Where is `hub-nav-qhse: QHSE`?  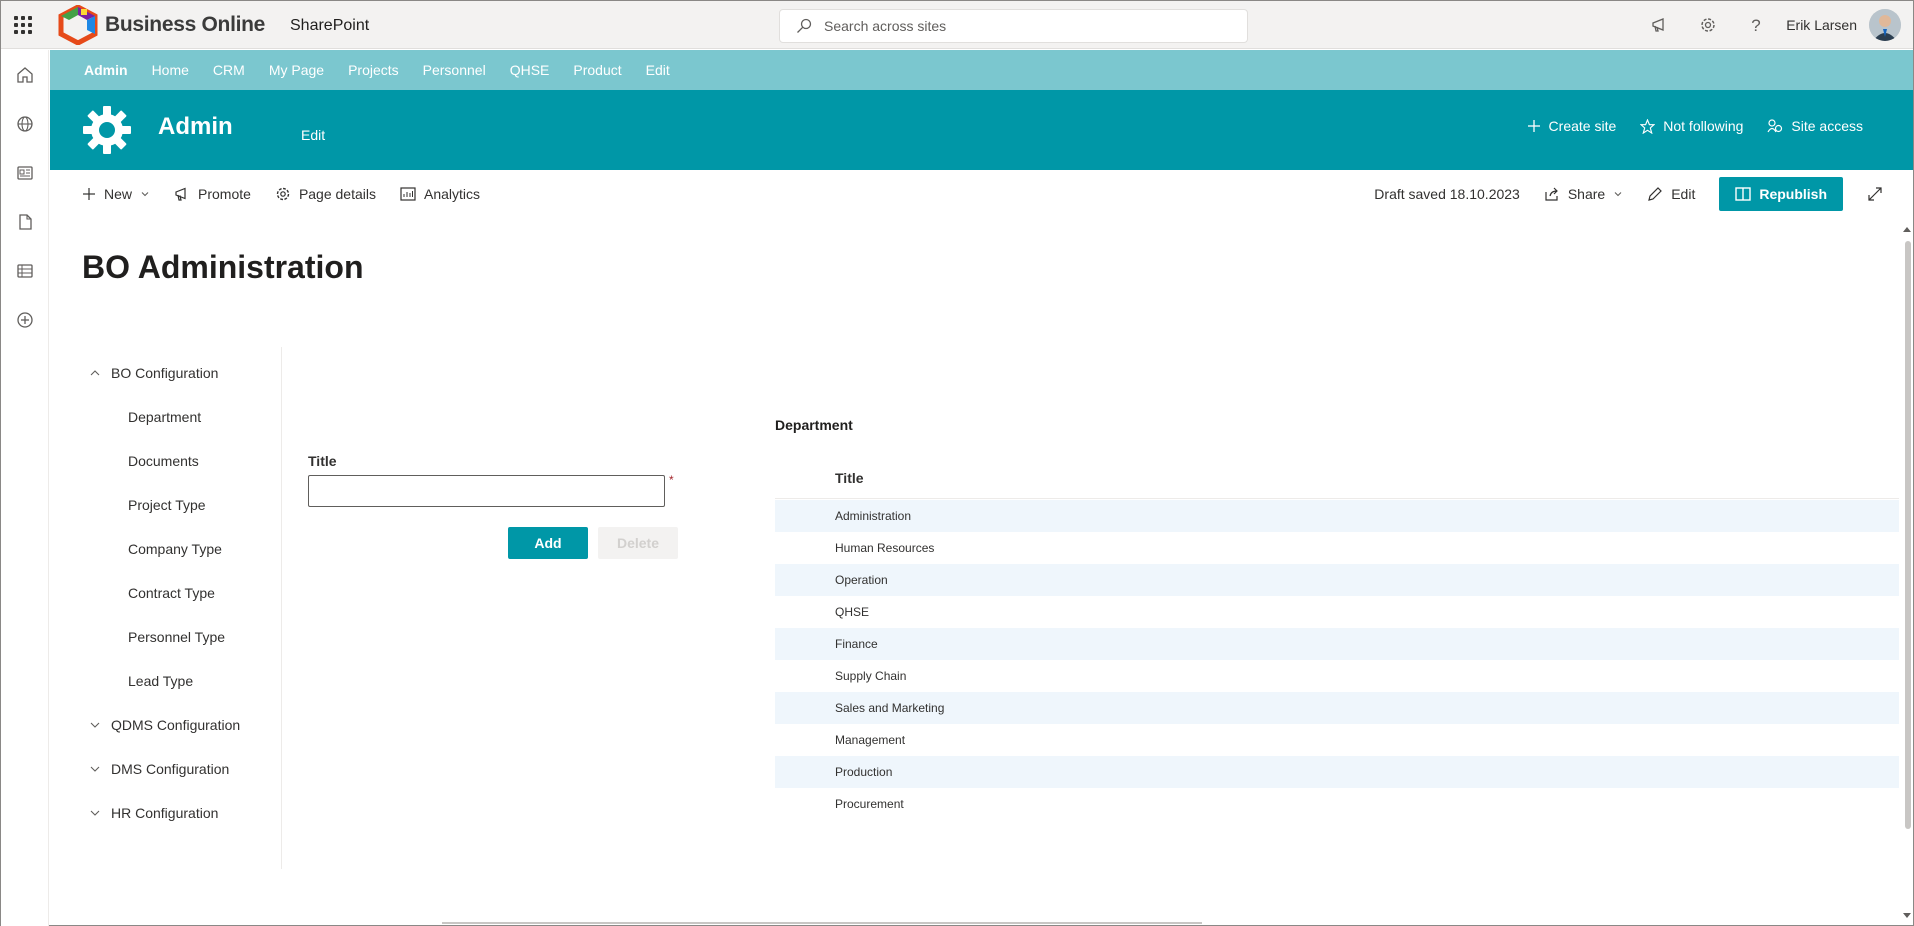 hub-nav-qhse: QHSE is located at coordinates (530, 70).